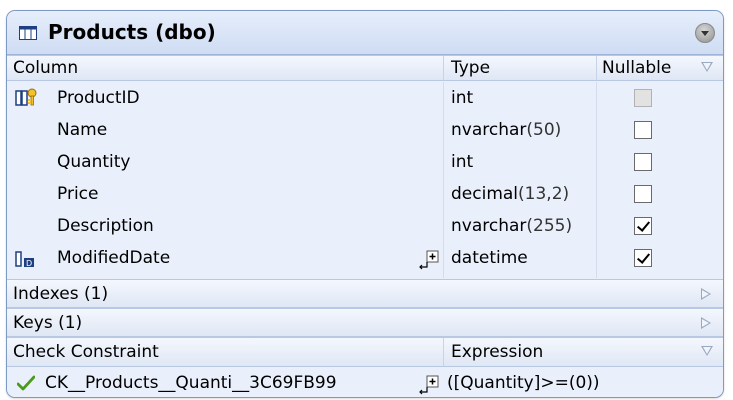 Image resolution: width=733 pixels, height=400 pixels. Describe the element at coordinates (707, 67) in the screenshot. I see `collapse-columns-icon` at that location.